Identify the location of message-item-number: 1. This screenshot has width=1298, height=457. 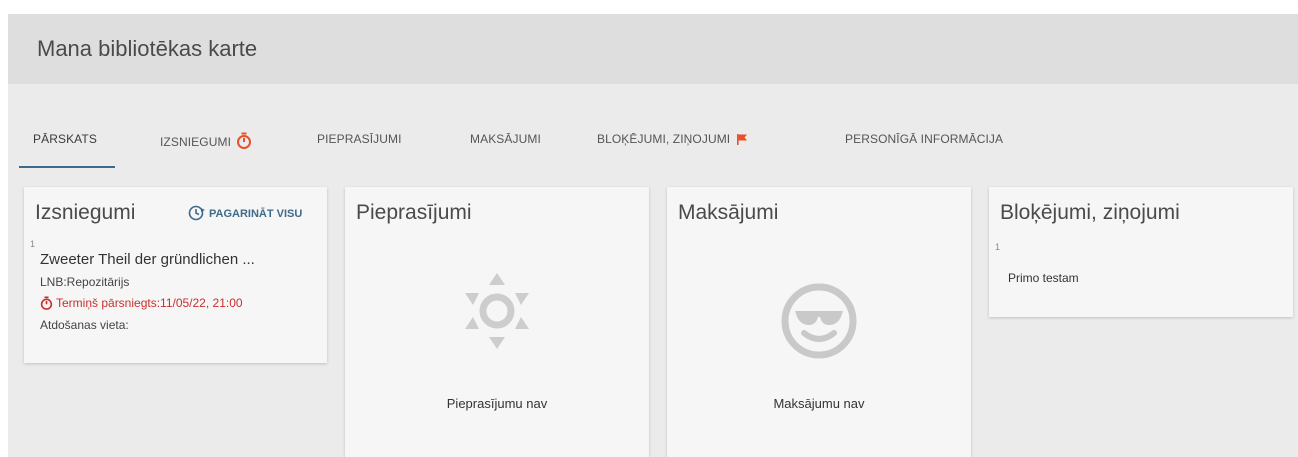
(998, 247).